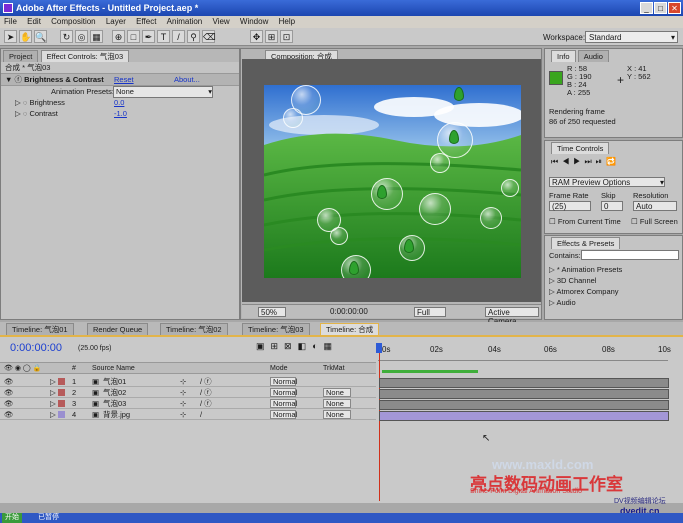 The height and width of the screenshot is (523, 683). I want to click on menu-layer: Layer, so click(116, 22).